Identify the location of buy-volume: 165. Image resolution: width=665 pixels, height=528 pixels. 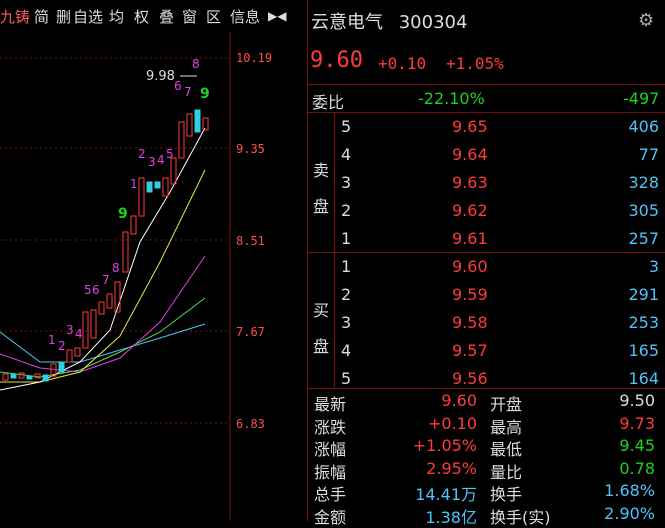
(643, 350).